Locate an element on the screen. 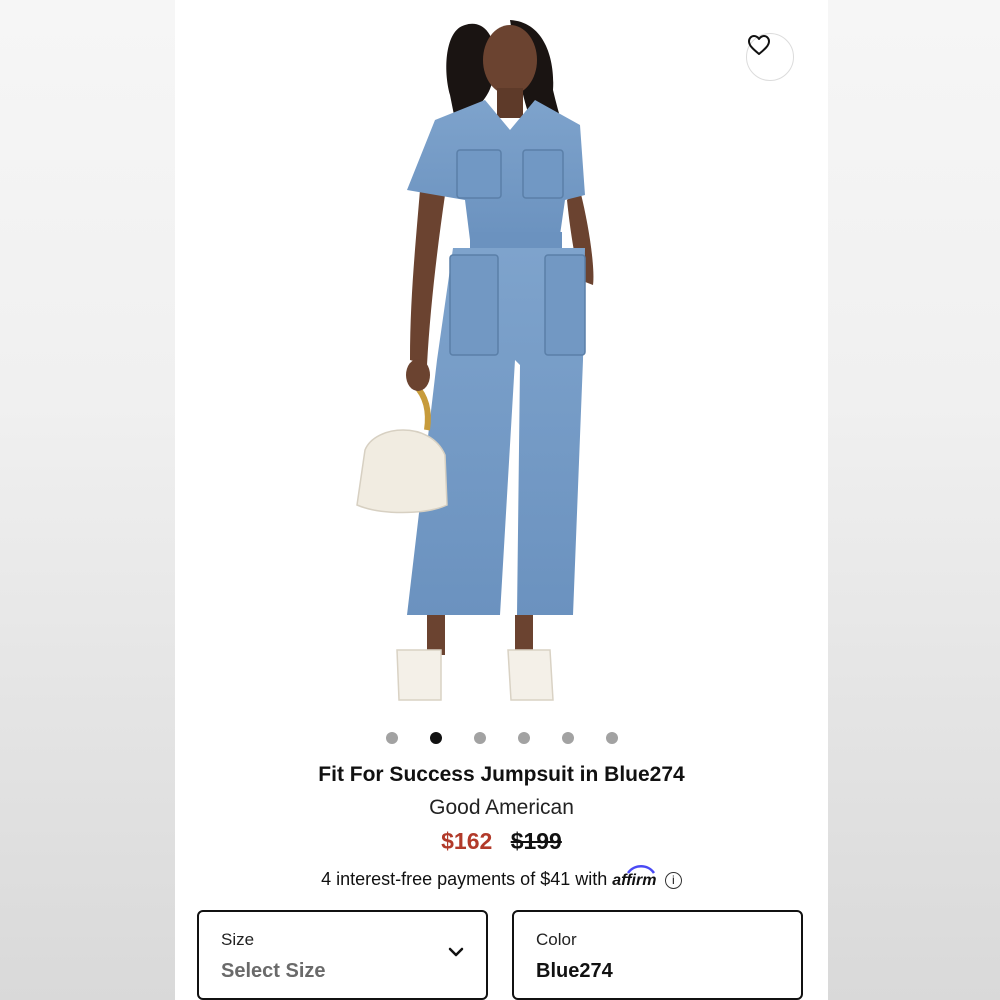 This screenshot has width=1000, height=1000. info-icon: i is located at coordinates (673, 880).